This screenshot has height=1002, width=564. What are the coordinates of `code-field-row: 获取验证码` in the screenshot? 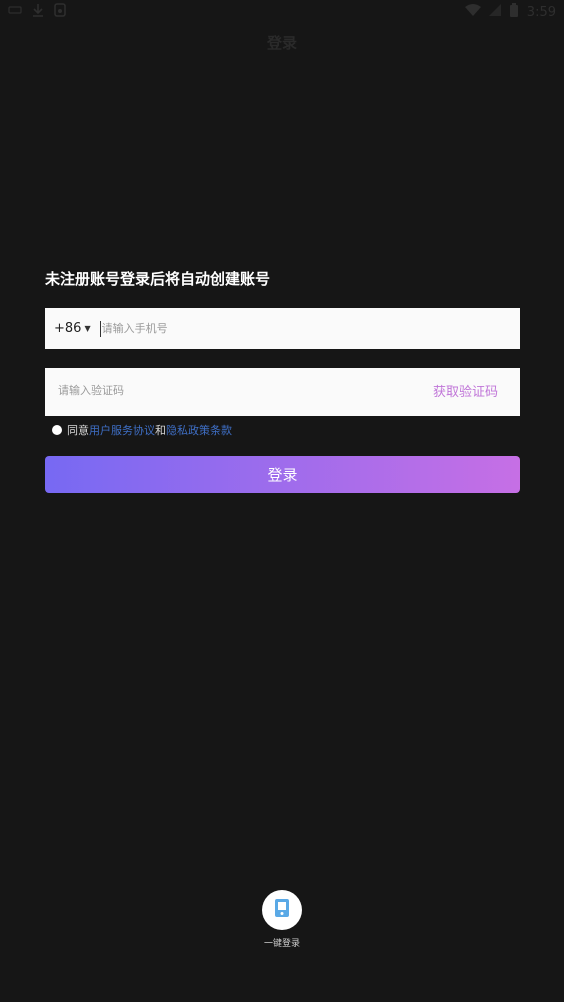 It's located at (282, 392).